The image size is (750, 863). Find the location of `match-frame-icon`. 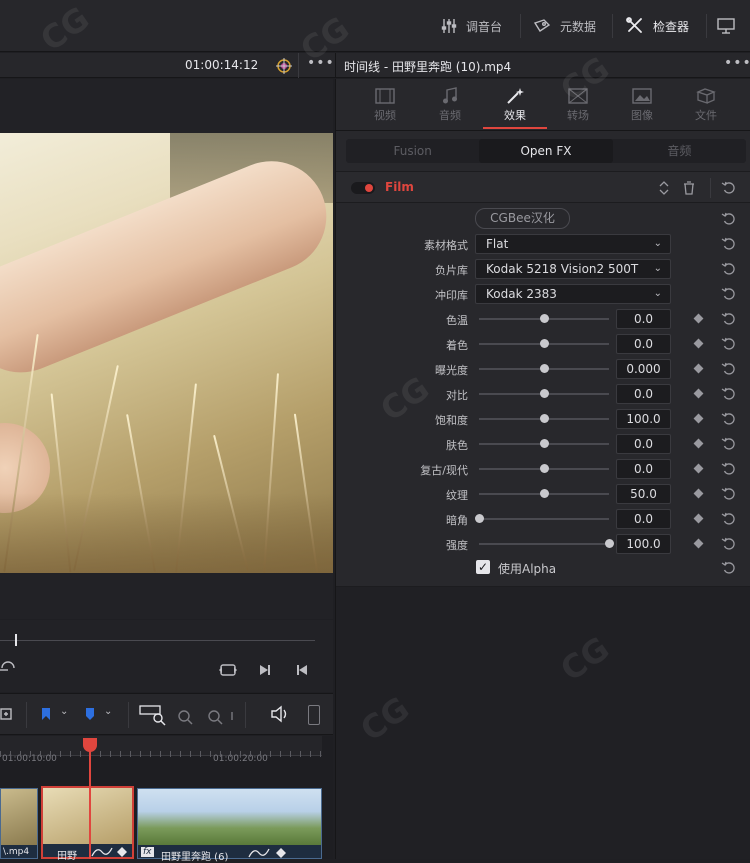

match-frame-icon is located at coordinates (228, 670).